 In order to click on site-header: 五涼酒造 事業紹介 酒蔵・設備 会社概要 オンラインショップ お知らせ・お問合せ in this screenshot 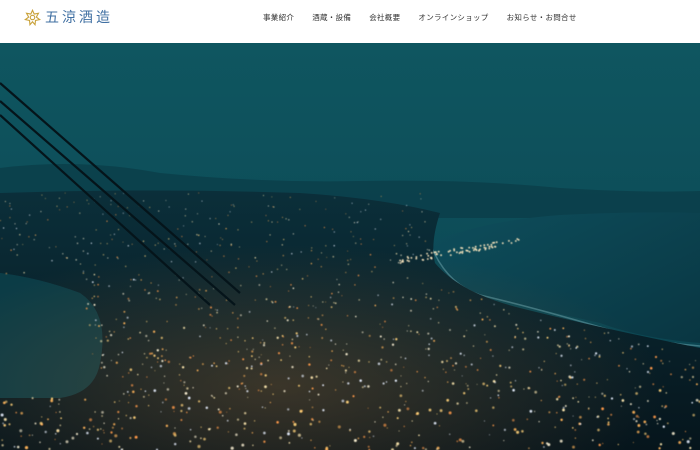, I will do `click(350, 21)`.